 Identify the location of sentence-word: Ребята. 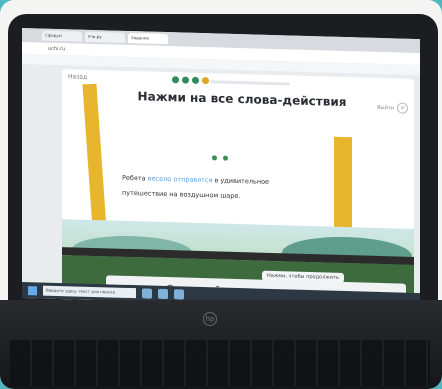
(134, 178).